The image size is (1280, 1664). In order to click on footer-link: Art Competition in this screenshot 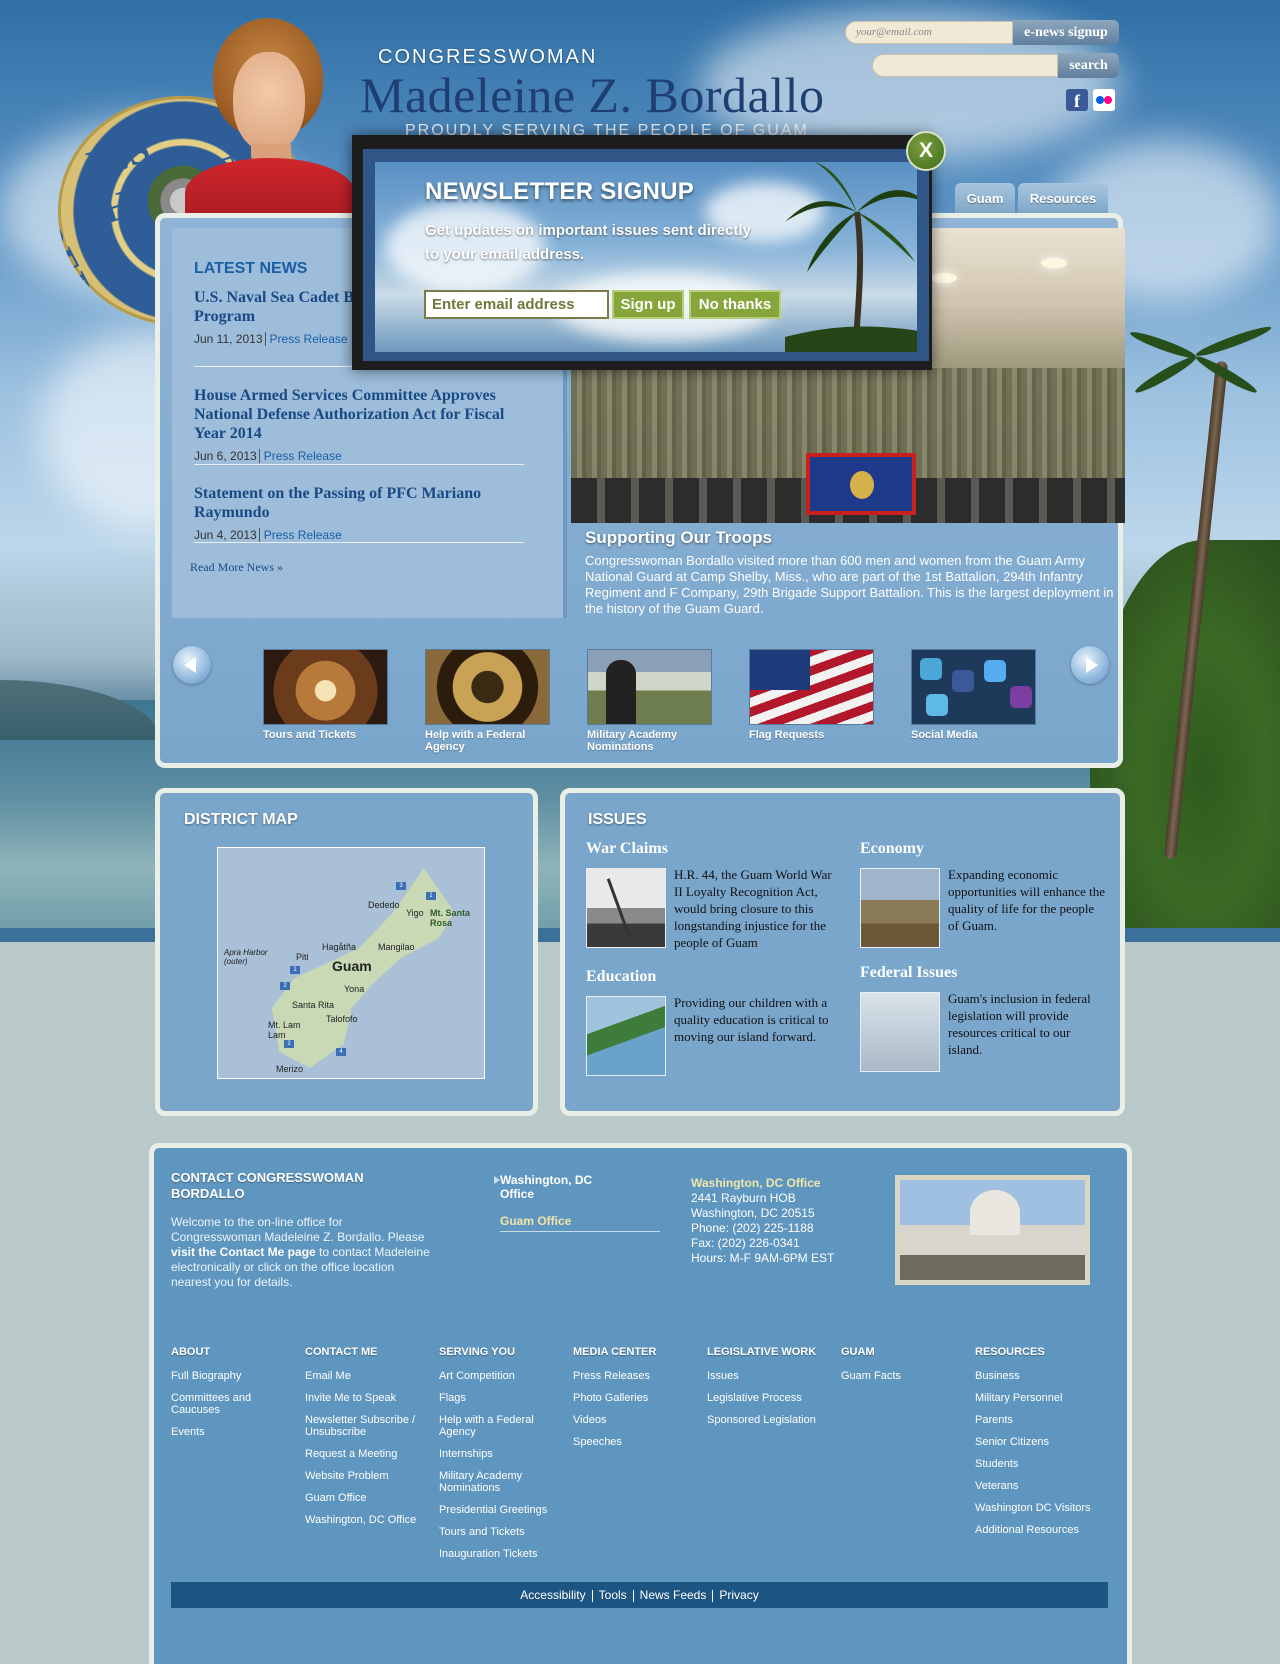, I will do `click(499, 1376)`.